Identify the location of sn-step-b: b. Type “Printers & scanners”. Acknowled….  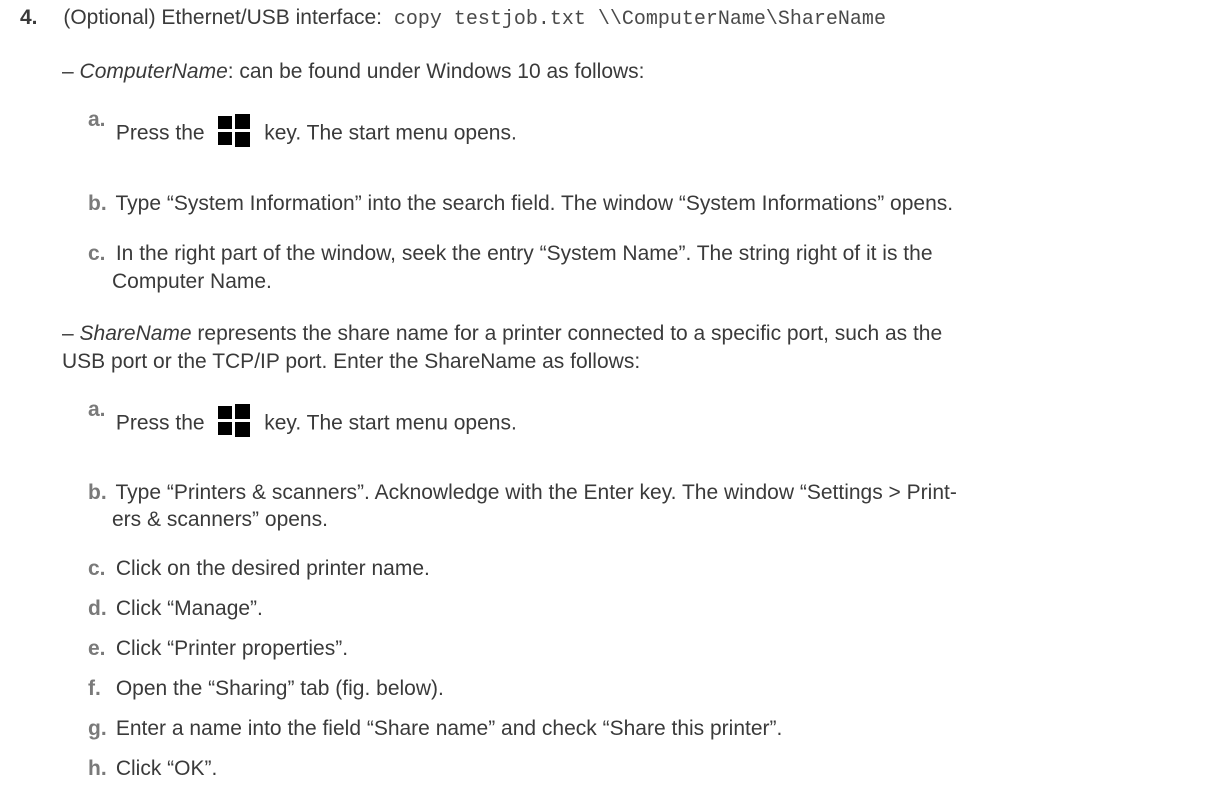
(522, 493).